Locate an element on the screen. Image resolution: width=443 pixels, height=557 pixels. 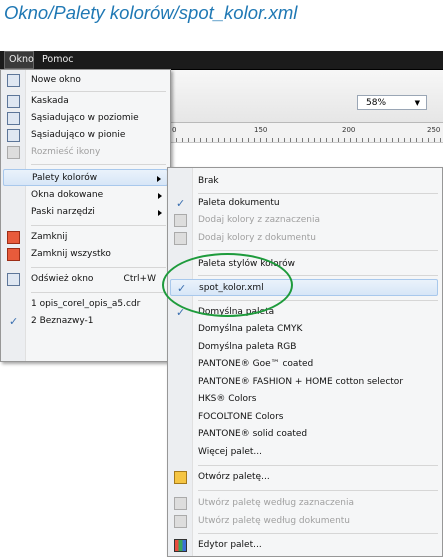
ruler-ticks is located at coordinates (306, 140).